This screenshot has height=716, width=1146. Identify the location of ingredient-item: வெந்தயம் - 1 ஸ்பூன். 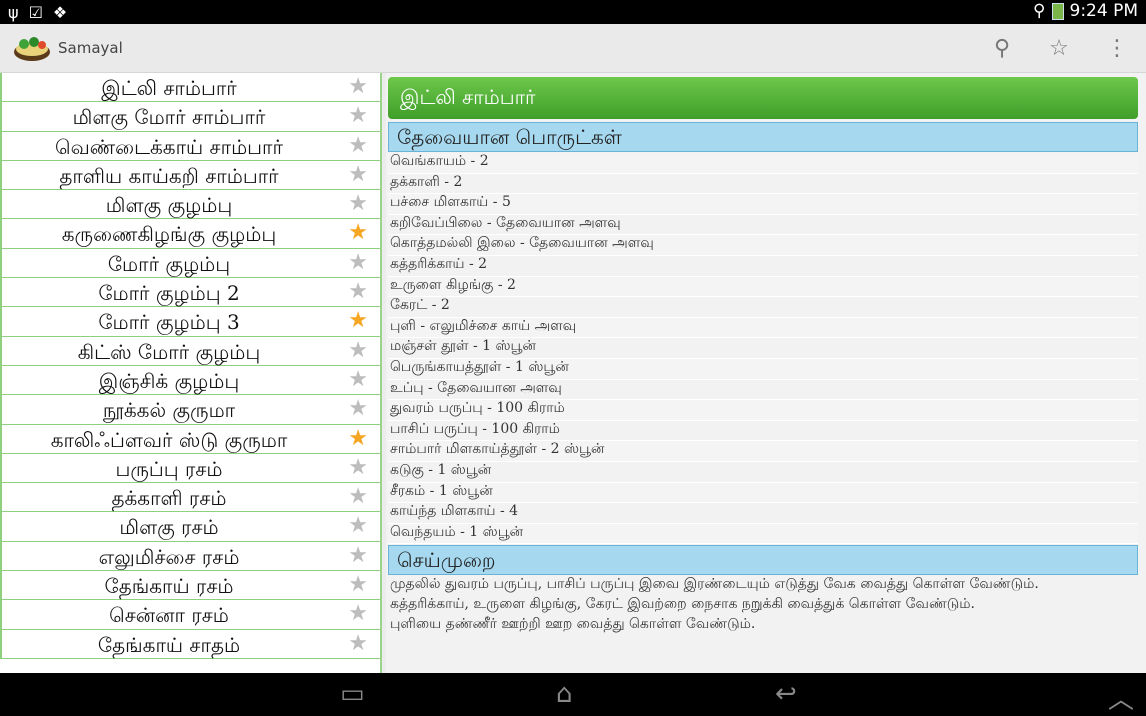
(763, 534).